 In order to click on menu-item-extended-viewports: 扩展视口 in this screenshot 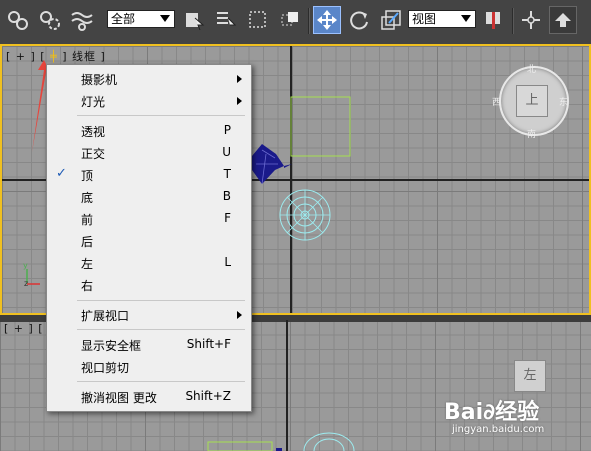, I will do `click(149, 315)`.